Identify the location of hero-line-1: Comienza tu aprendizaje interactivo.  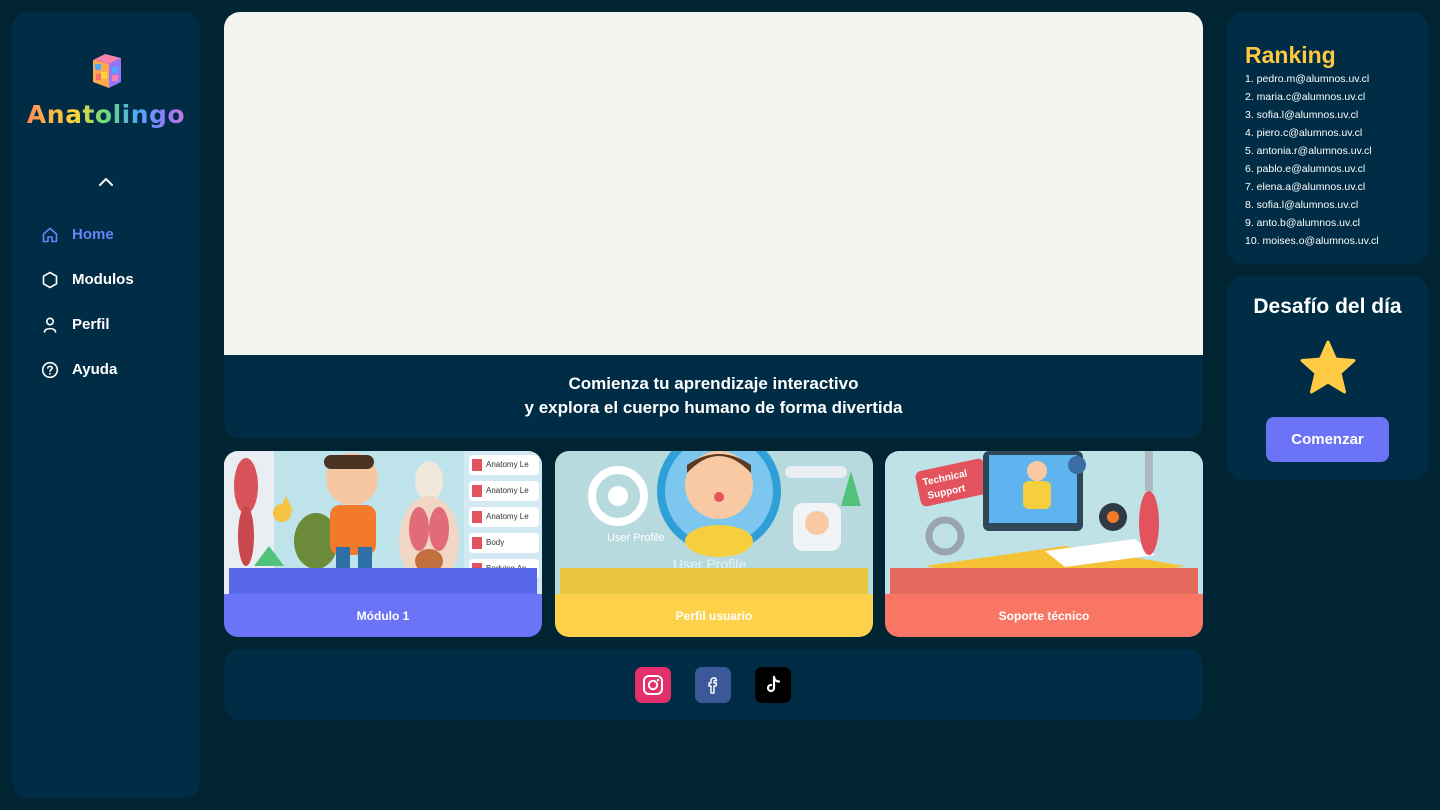
(713, 383).